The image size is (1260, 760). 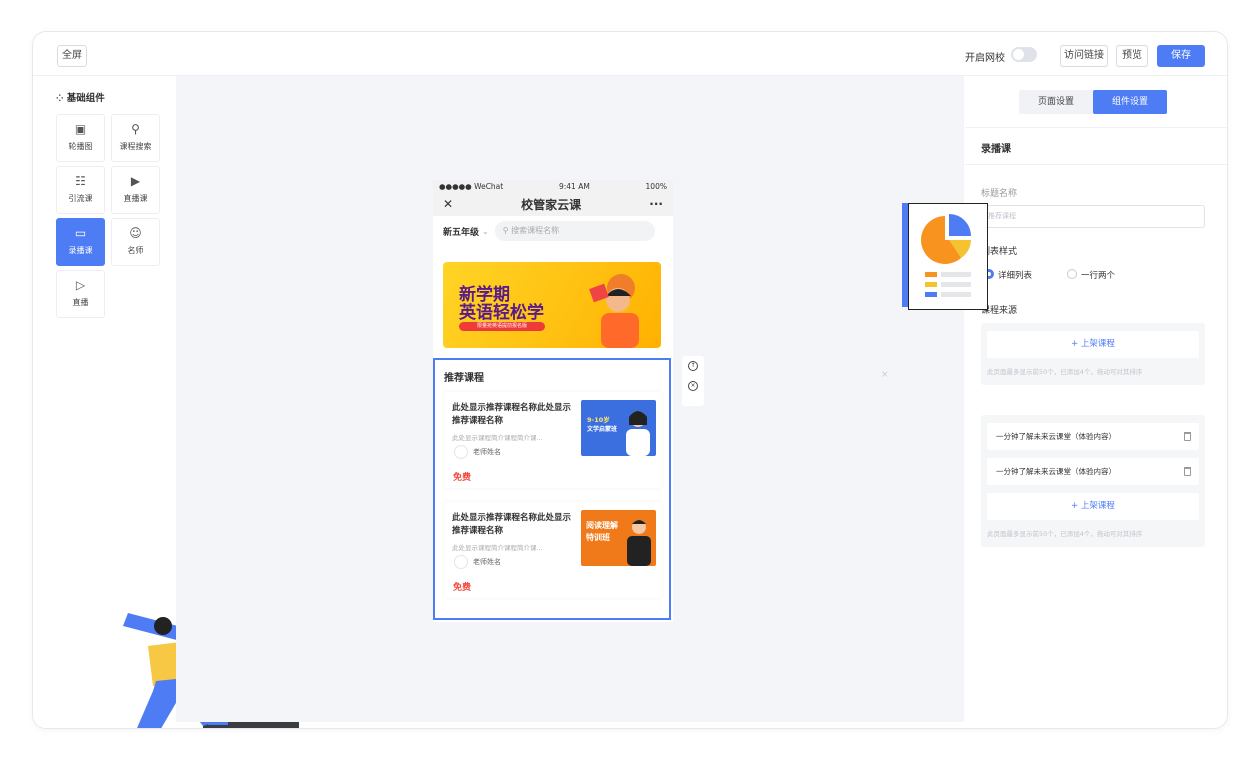 I want to click on live-icon: ▶, so click(x=135, y=181).